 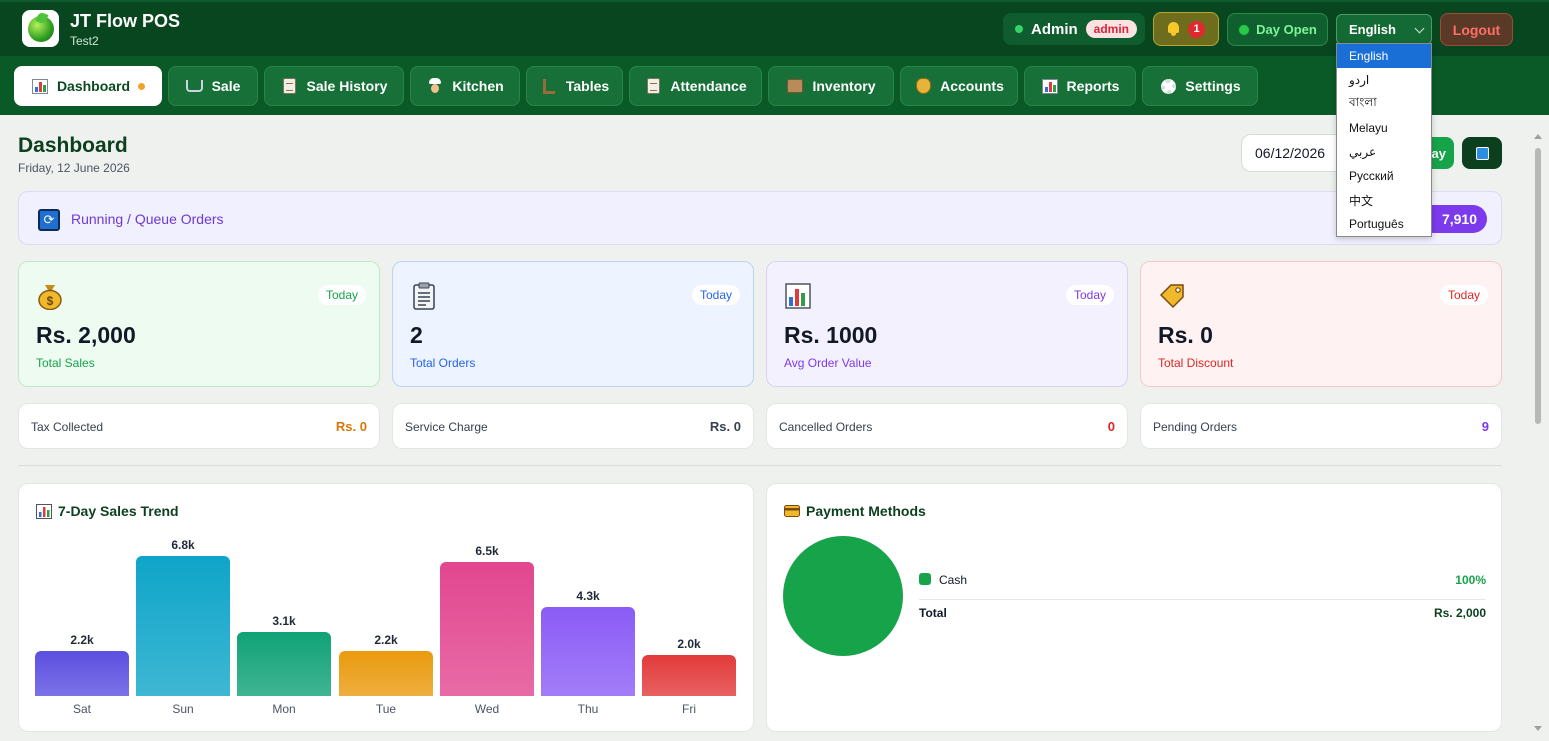 What do you see at coordinates (487, 709) in the screenshot?
I see `bar-category-label: Wed` at bounding box center [487, 709].